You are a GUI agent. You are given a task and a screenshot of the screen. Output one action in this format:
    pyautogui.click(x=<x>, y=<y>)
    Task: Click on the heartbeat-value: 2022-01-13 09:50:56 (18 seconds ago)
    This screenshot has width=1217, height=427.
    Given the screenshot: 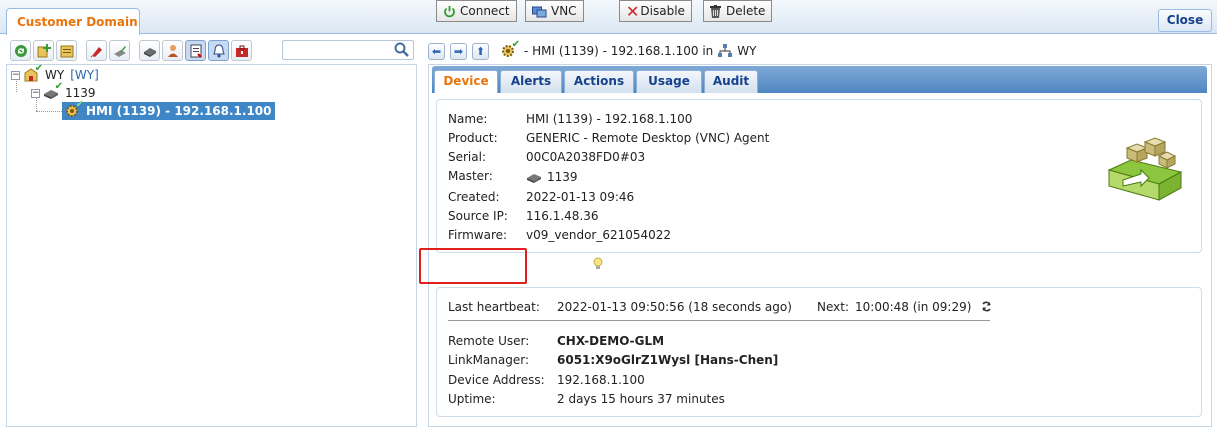 What is the action you would take?
    pyautogui.click(x=674, y=307)
    